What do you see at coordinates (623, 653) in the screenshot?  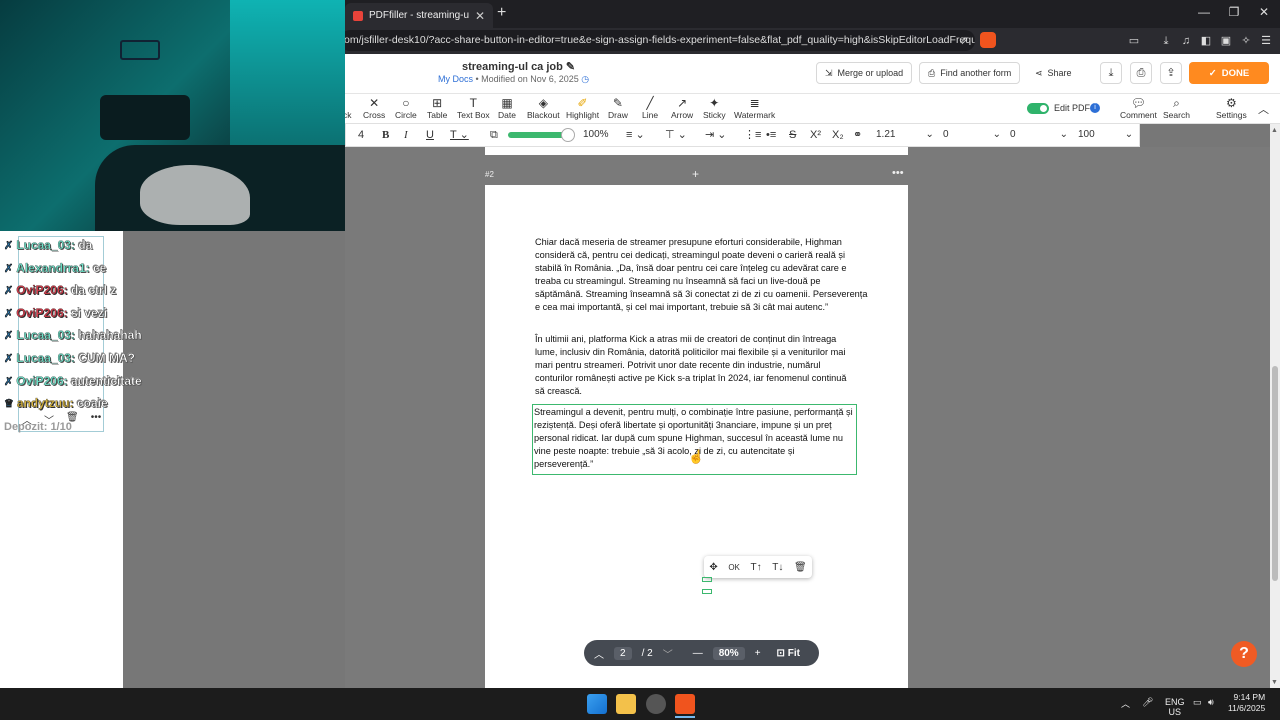 I see `current-page-input: 2` at bounding box center [623, 653].